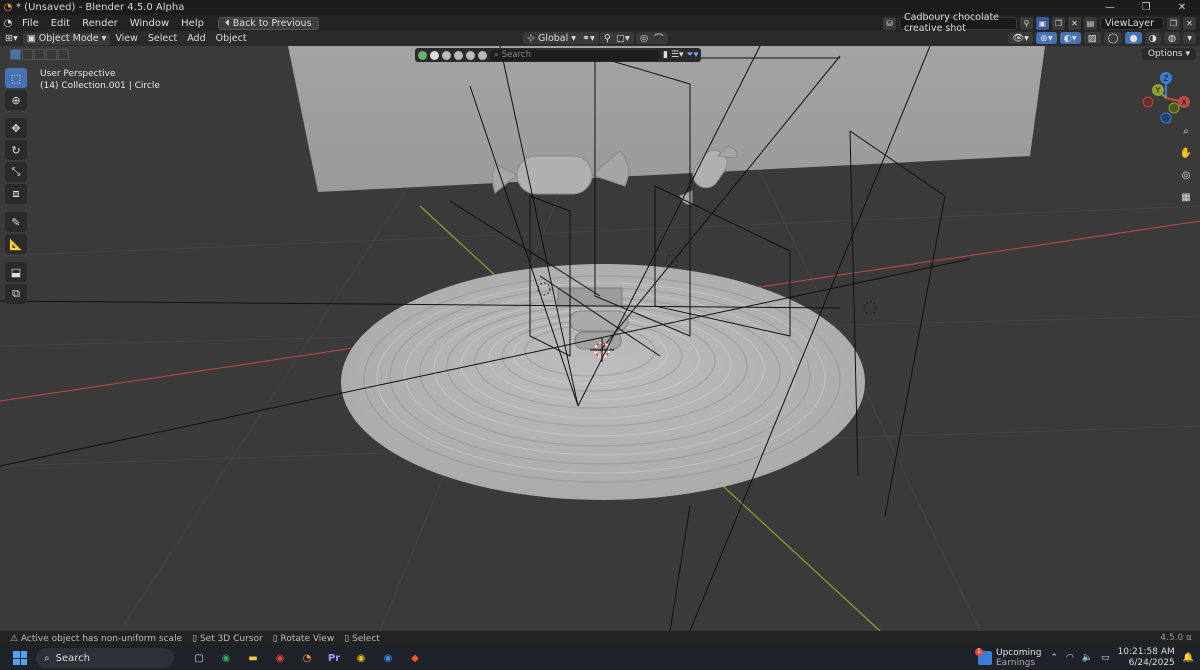 The height and width of the screenshot is (670, 1200). I want to click on delete-scene-icon: ✕, so click(1074, 23).